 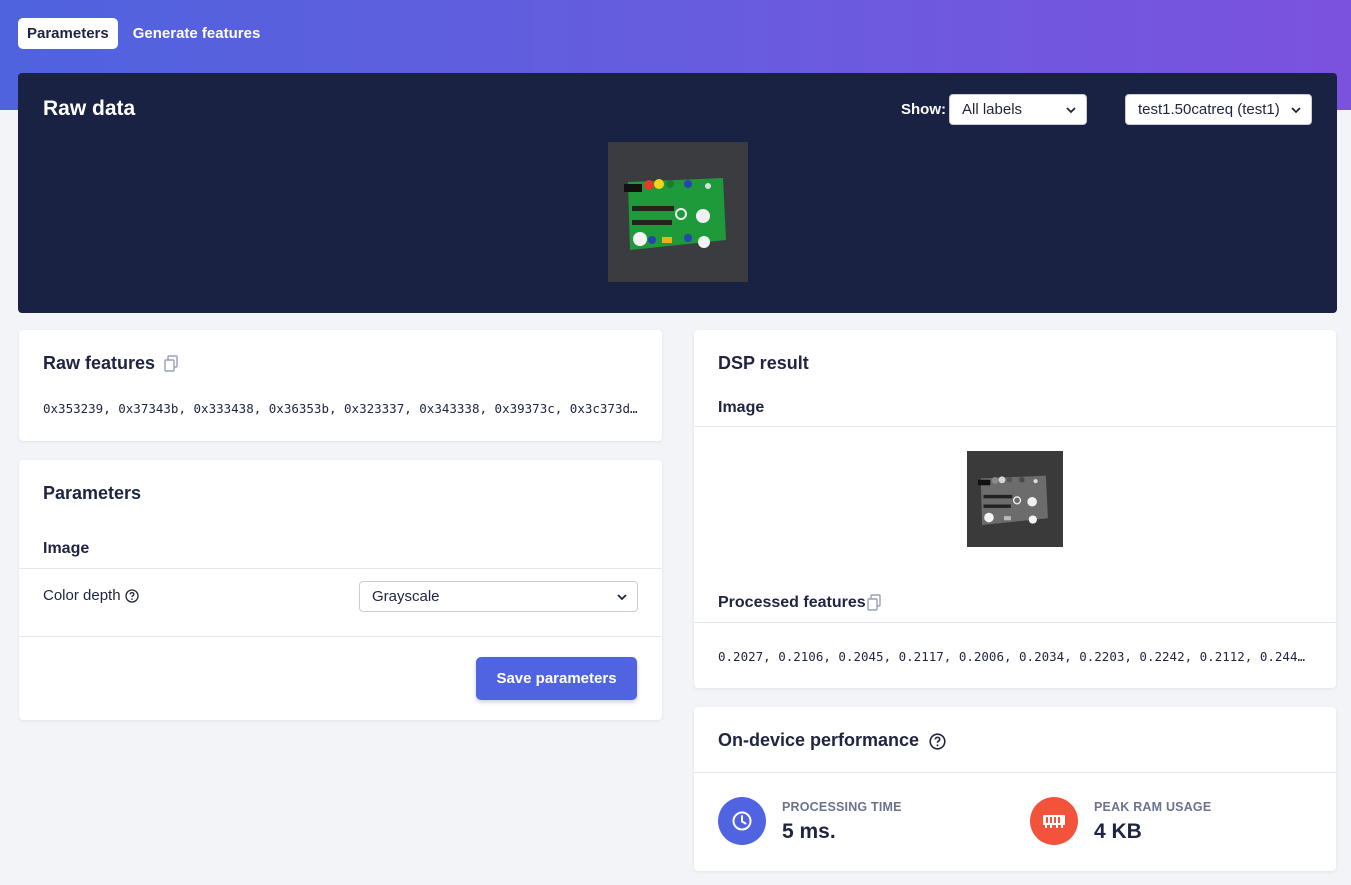 I want to click on tab-parameters: Parameters, so click(x=68, y=33).